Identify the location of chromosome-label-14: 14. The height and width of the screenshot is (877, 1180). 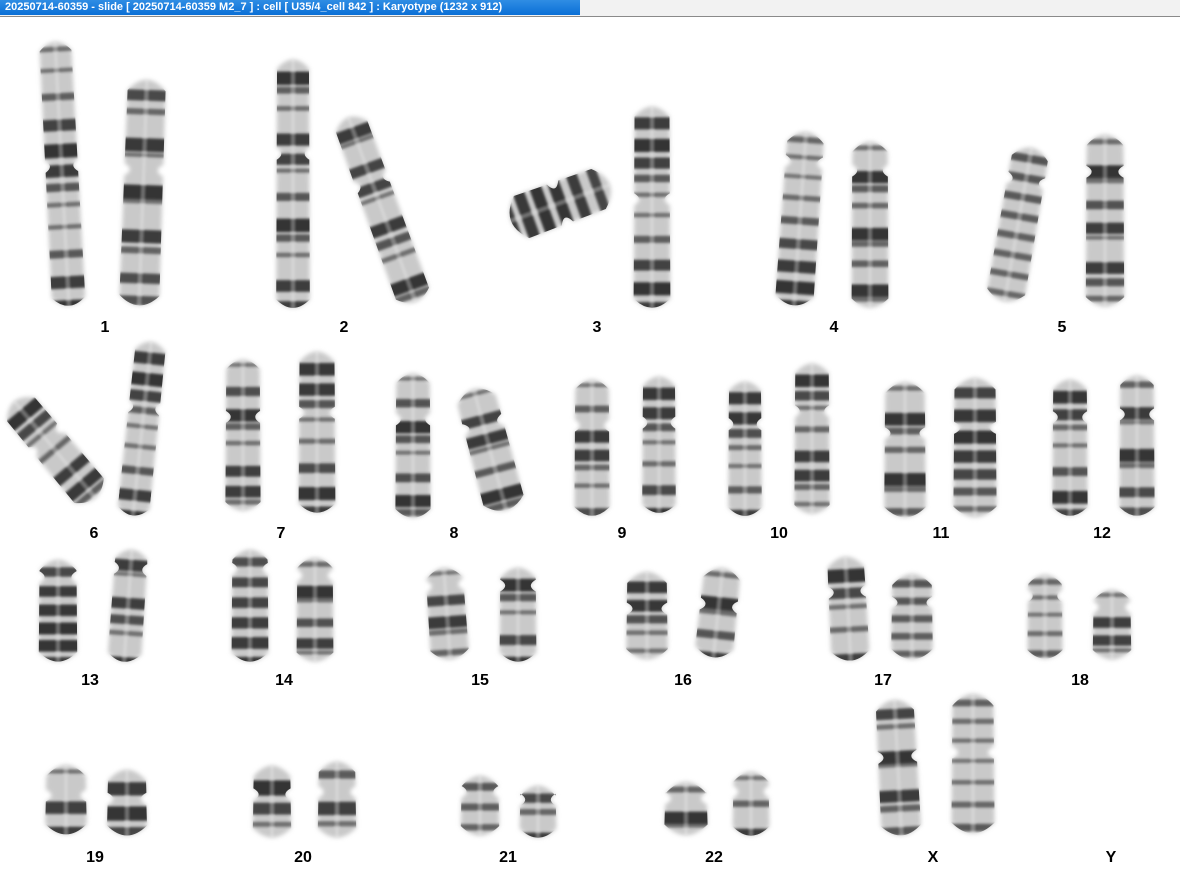
(284, 680).